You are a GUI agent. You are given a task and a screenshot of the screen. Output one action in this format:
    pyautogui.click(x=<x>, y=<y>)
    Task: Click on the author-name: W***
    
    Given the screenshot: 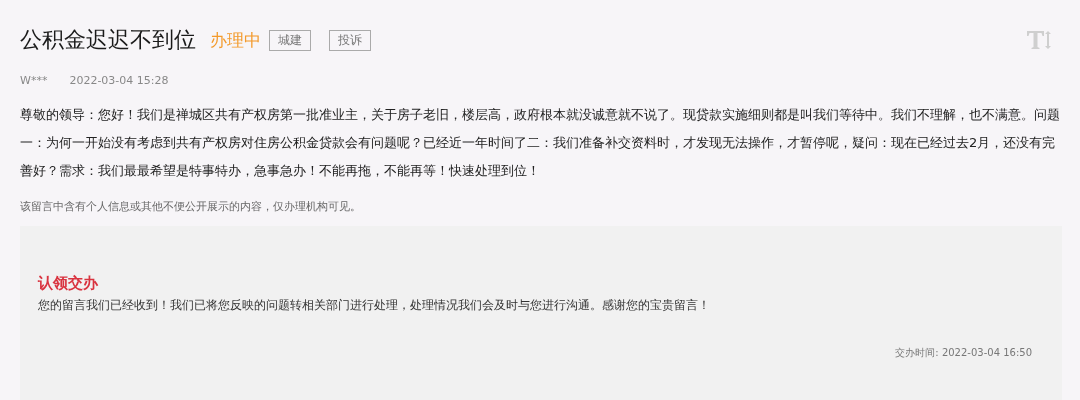 What is the action you would take?
    pyautogui.click(x=34, y=80)
    